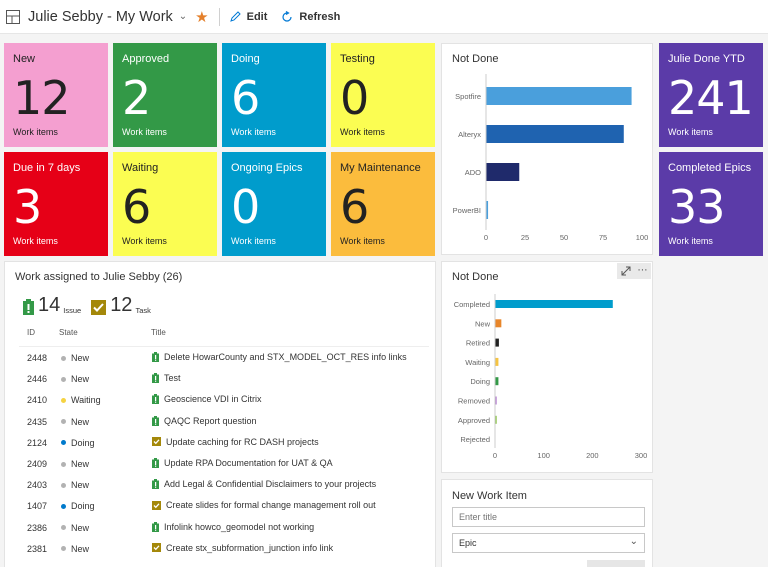 This screenshot has width=768, height=567. Describe the element at coordinates (603, 237) in the screenshot. I see `x-tick-label: 75` at that location.